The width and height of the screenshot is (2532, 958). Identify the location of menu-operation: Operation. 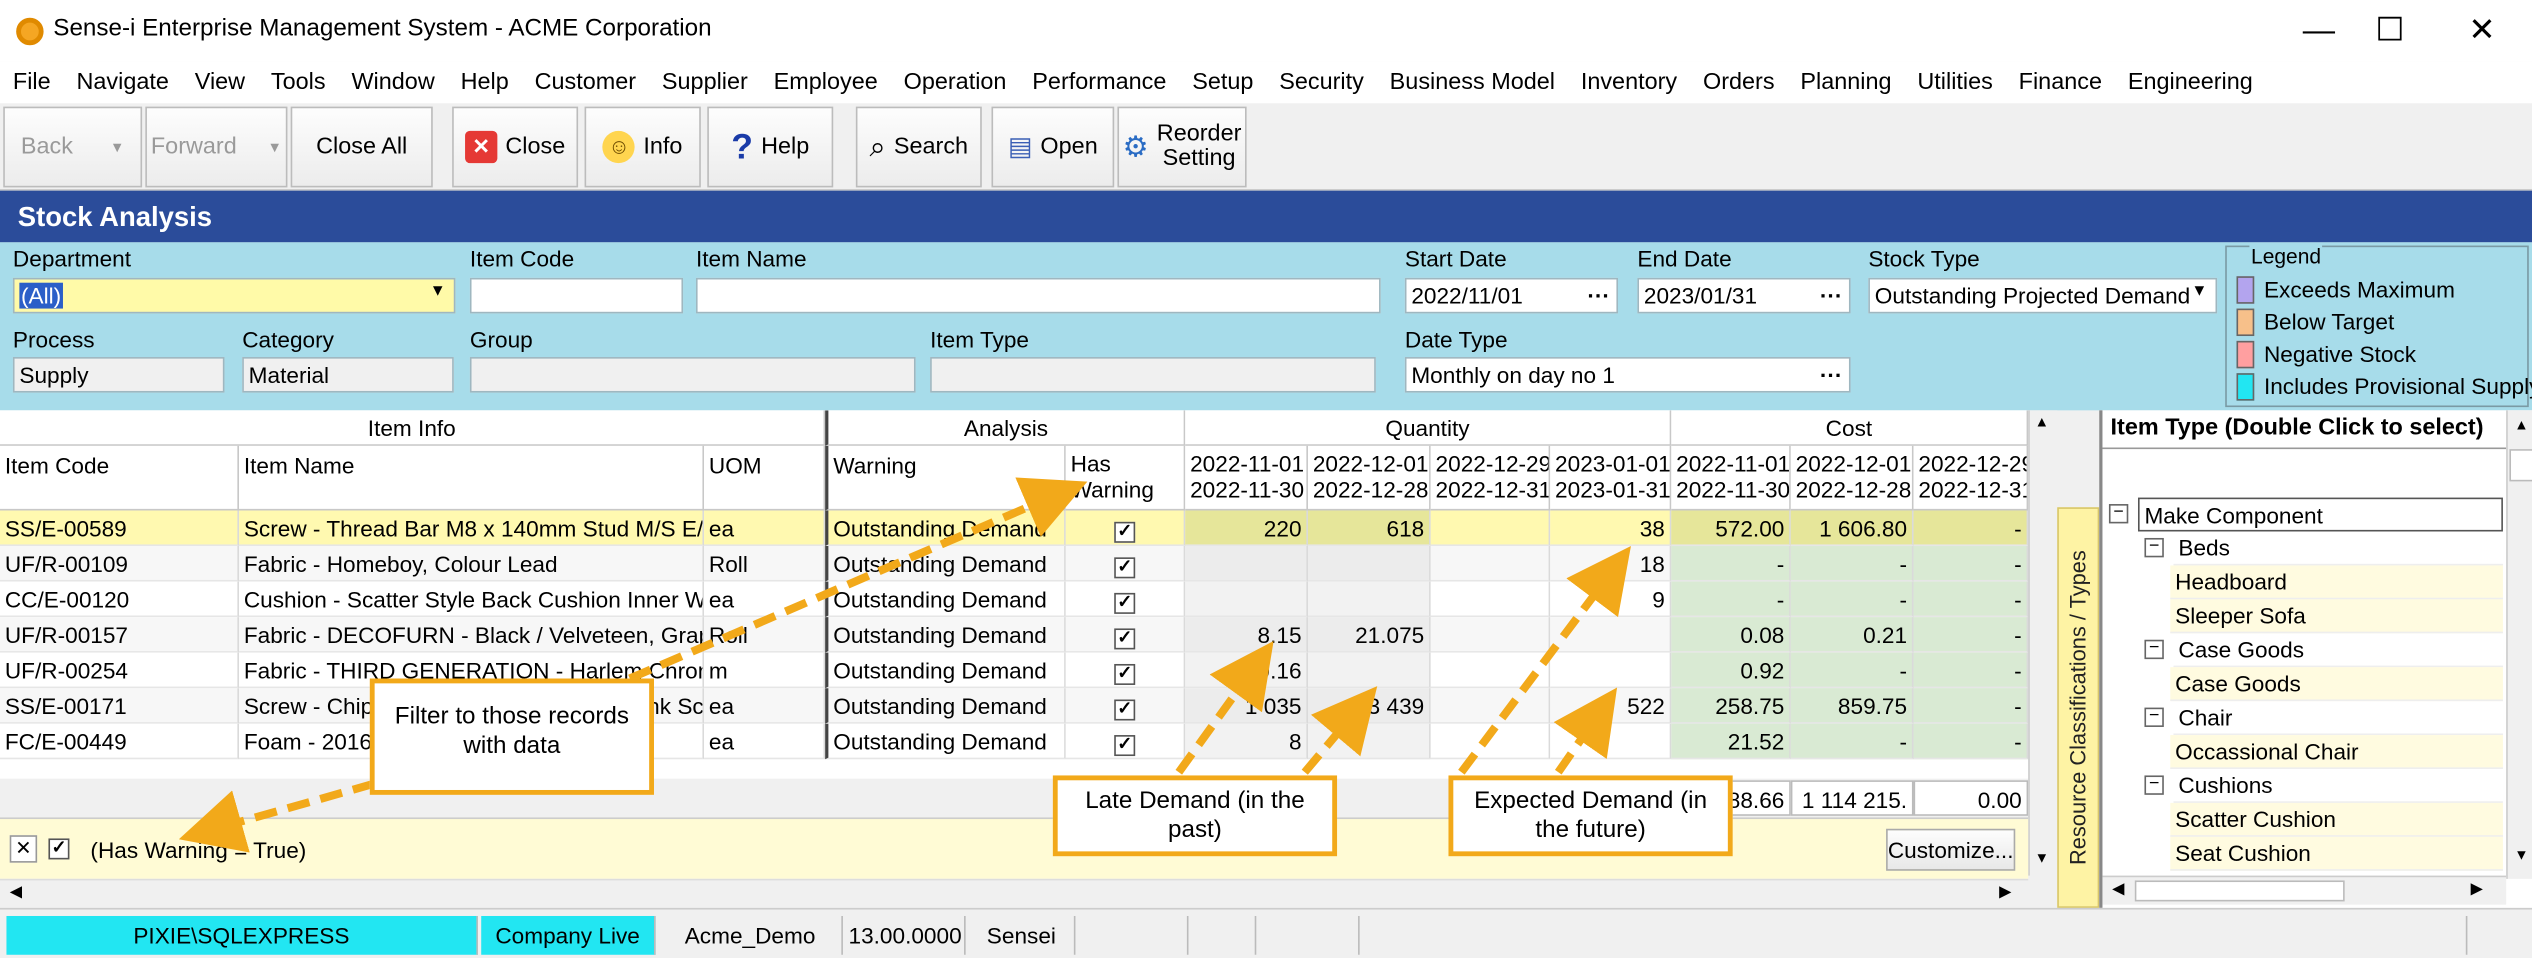
(962, 82).